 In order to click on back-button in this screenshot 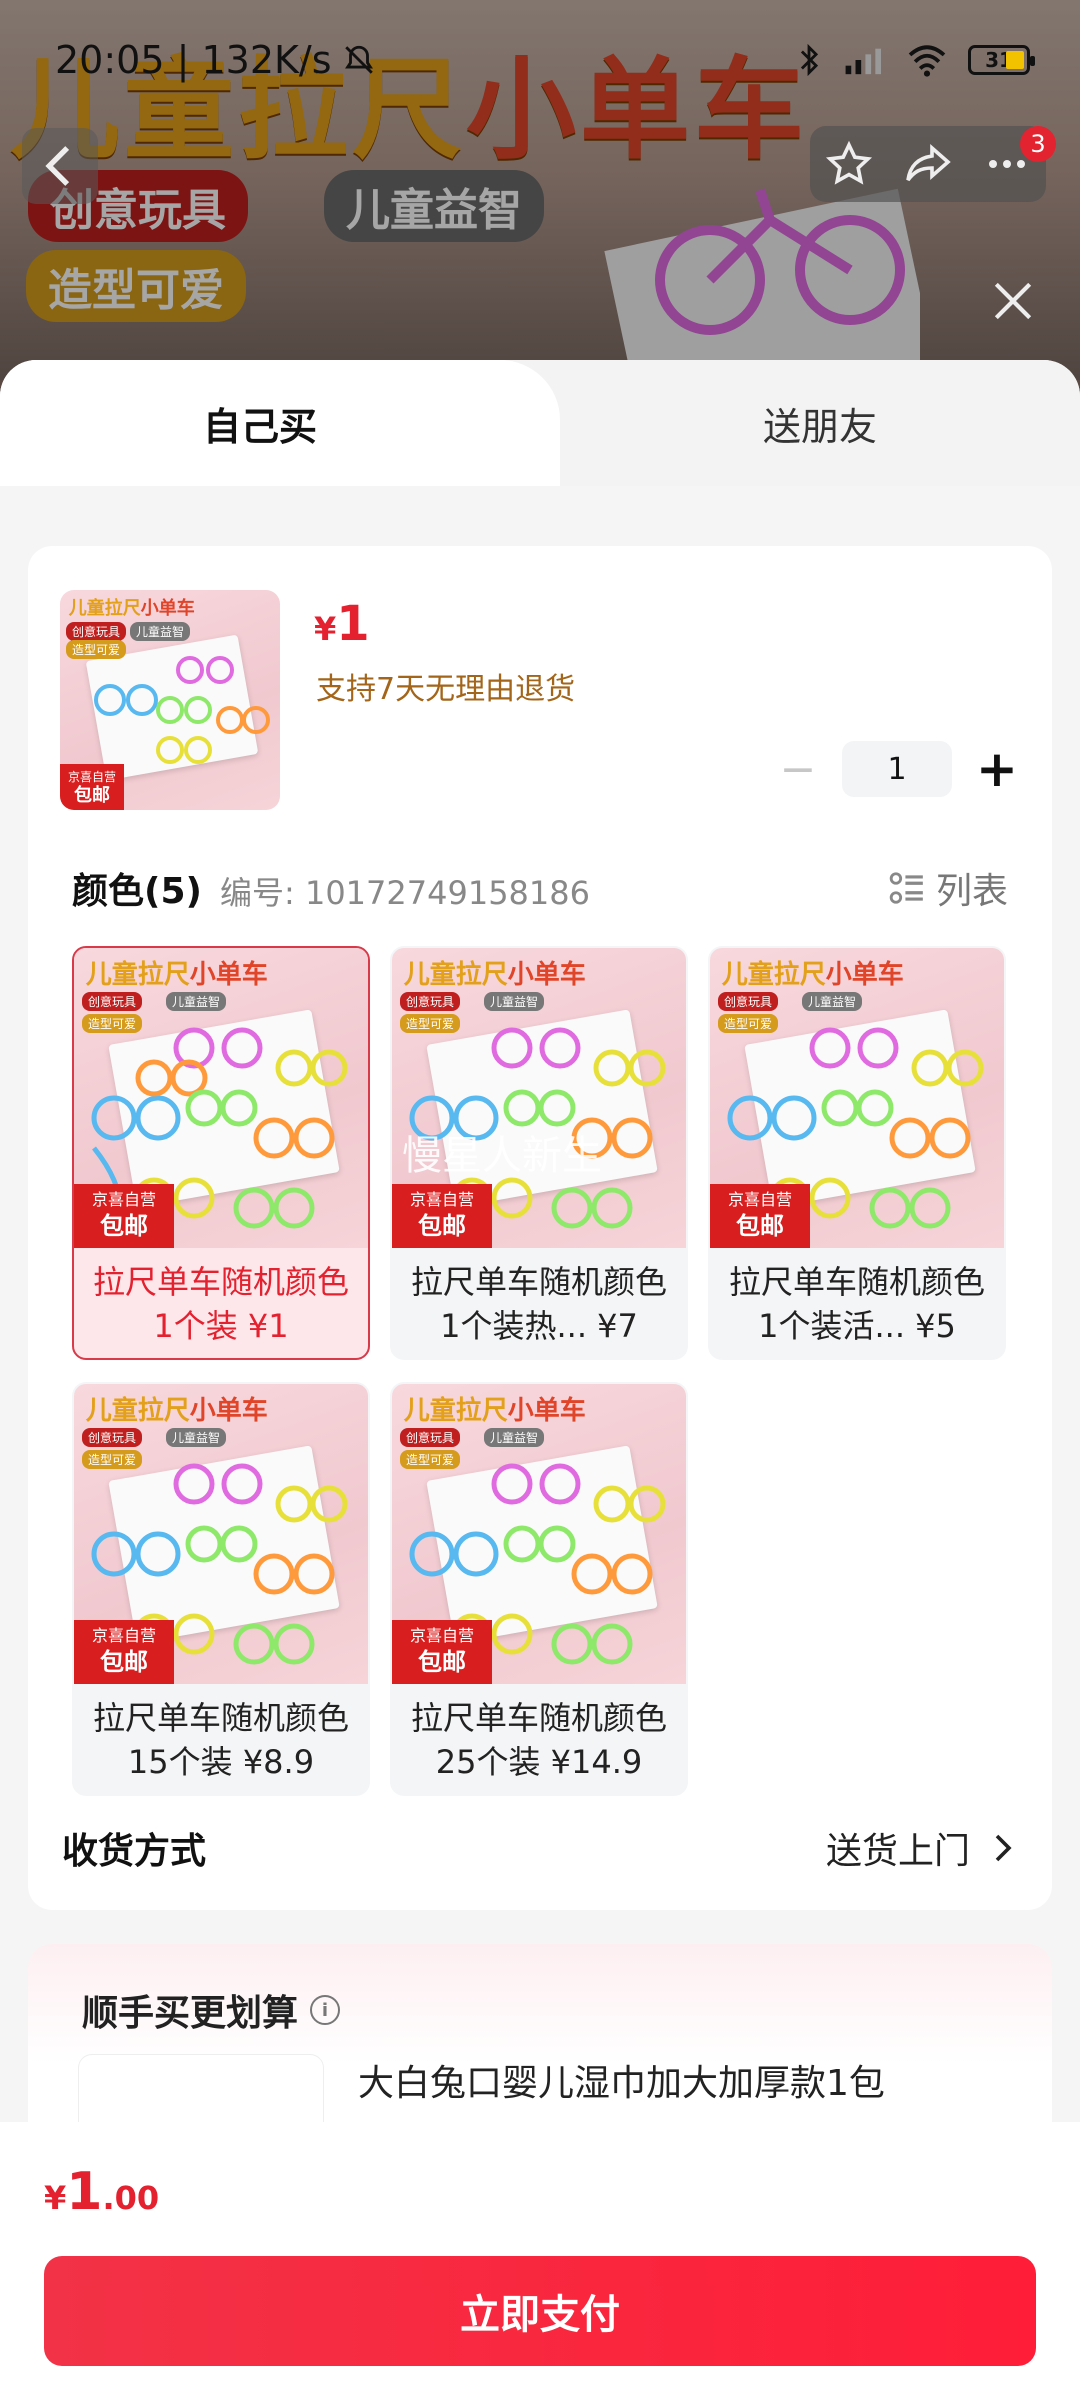, I will do `click(60, 166)`.